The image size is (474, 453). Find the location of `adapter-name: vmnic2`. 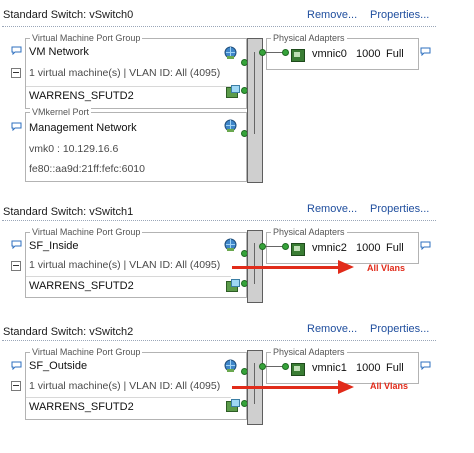

adapter-name: vmnic2 is located at coordinates (329, 248).